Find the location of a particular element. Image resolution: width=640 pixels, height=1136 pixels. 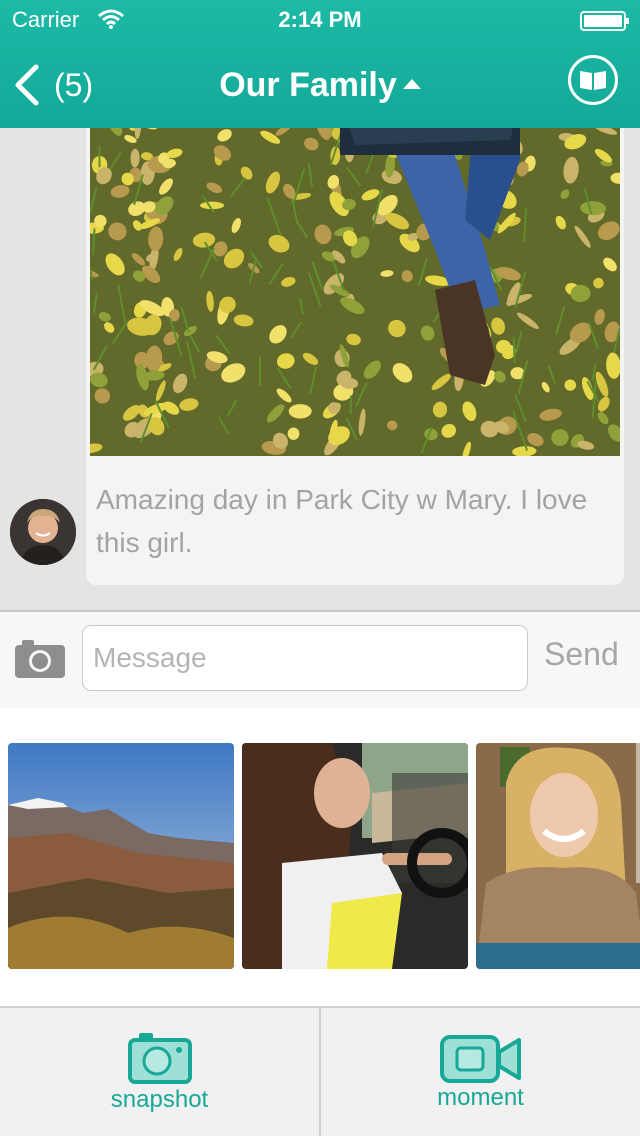

caret-up-icon is located at coordinates (411, 84).